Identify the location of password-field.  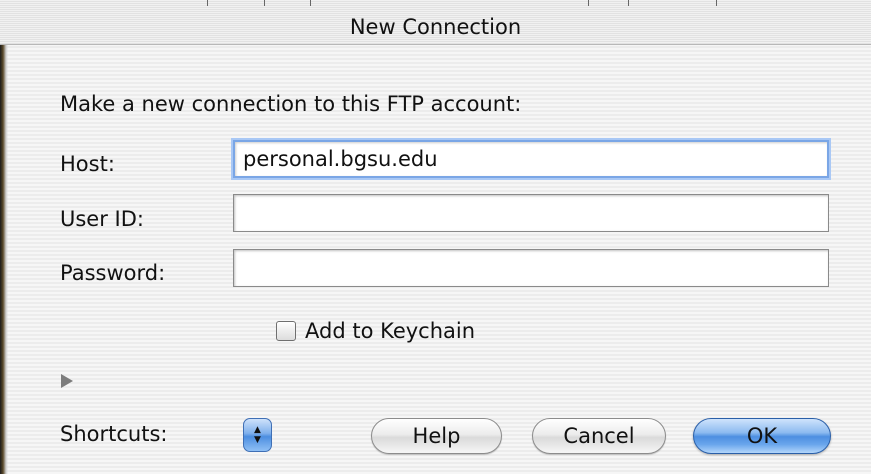
(531, 268).